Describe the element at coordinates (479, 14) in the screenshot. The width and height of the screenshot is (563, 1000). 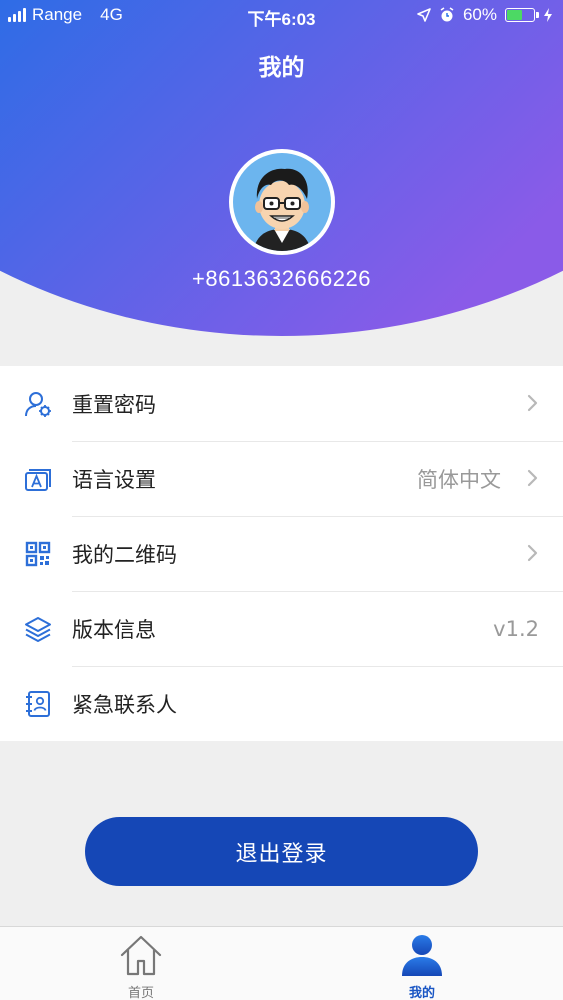
I see `battery-percent: 60%` at that location.